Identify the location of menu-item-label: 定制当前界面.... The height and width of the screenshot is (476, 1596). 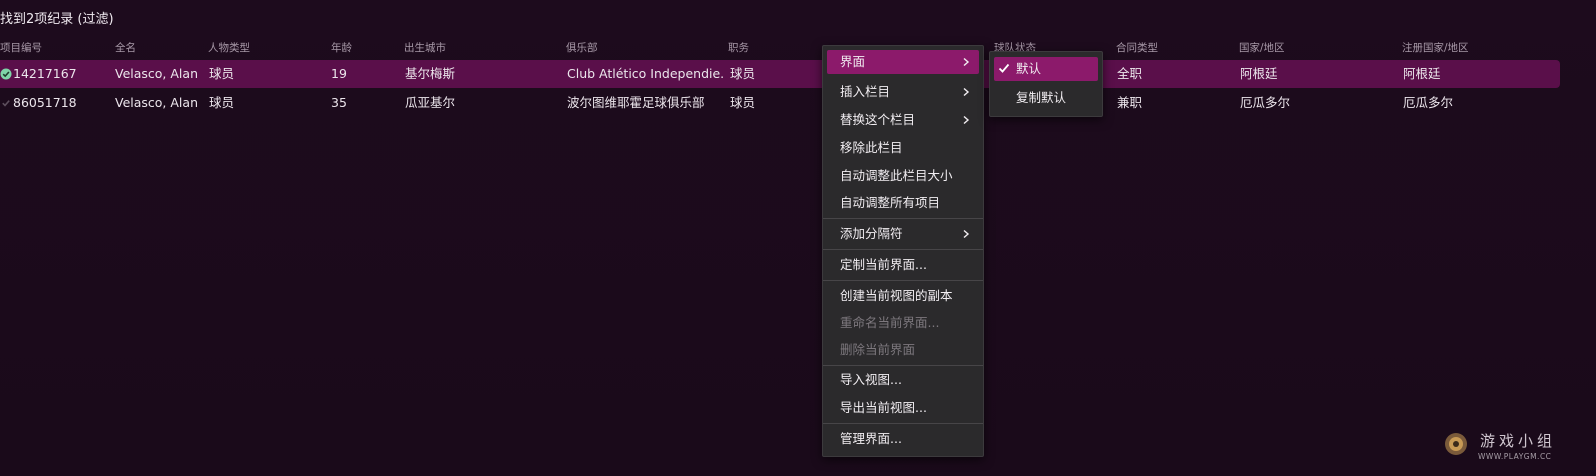
(883, 264).